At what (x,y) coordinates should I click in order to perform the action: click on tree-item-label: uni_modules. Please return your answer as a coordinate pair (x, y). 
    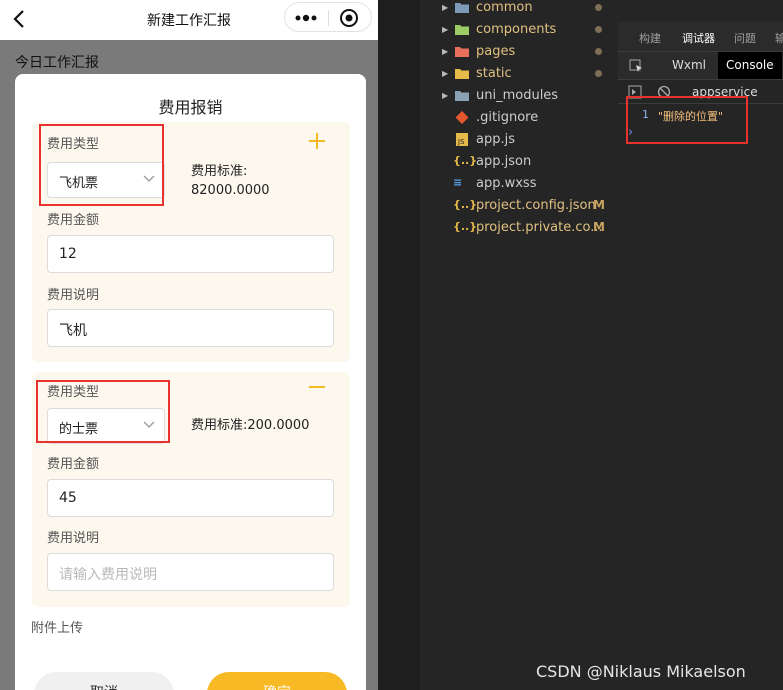
    Looking at the image, I should click on (517, 95).